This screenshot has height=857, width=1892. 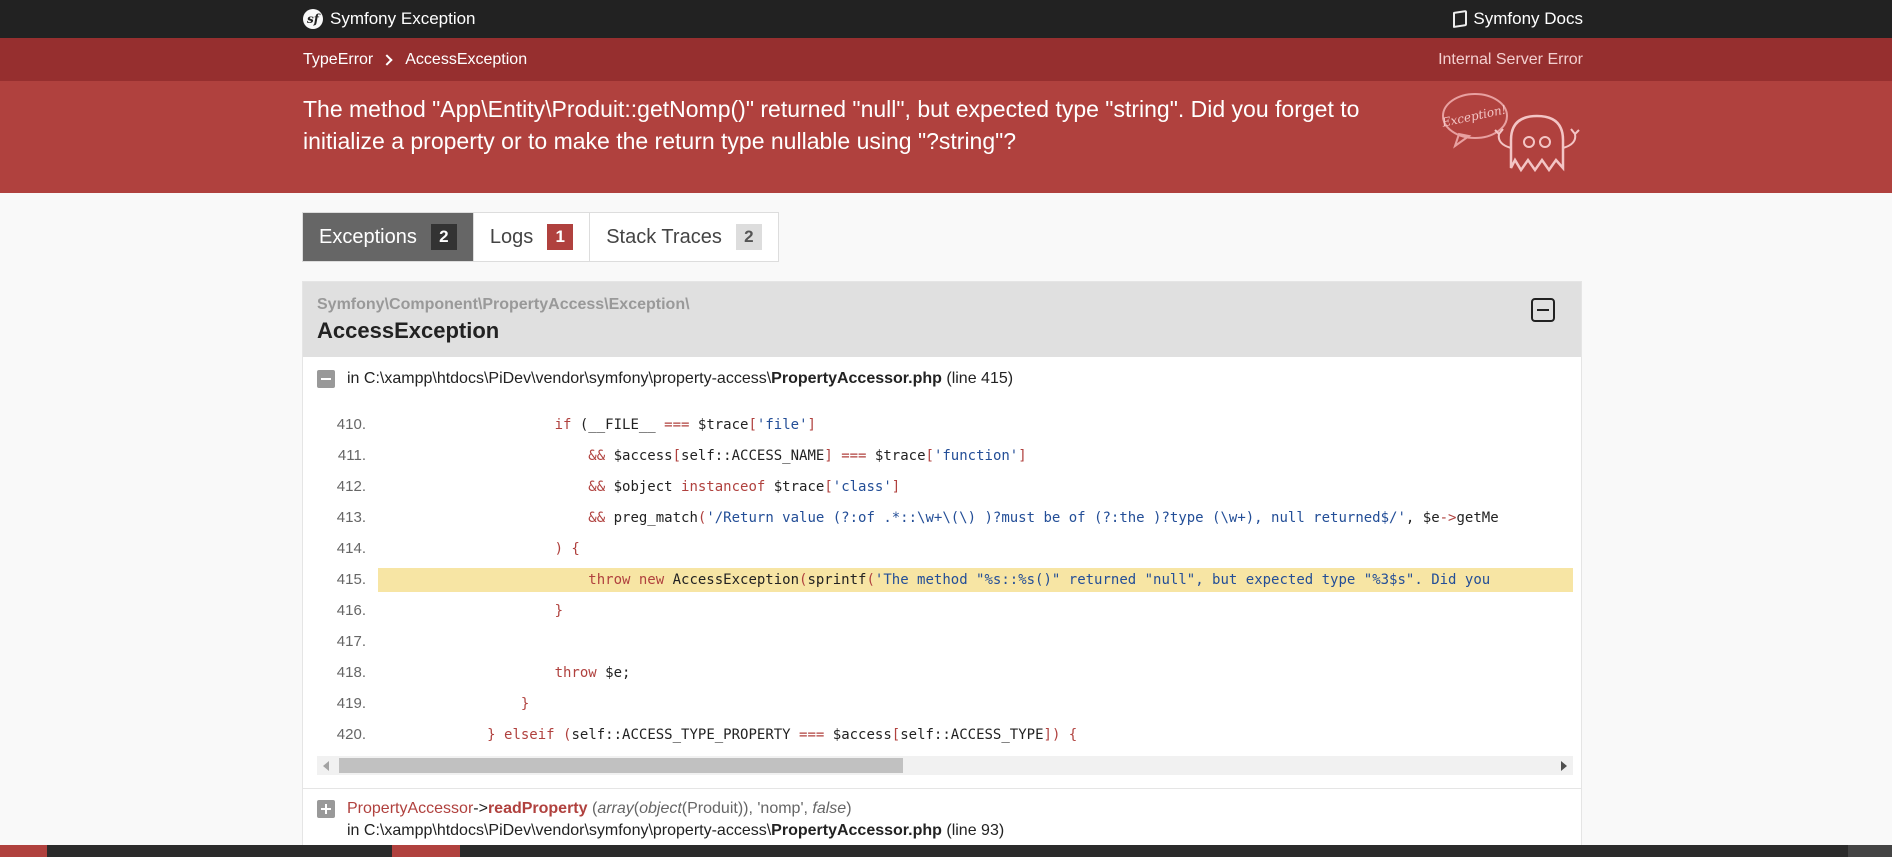 I want to click on code-token: &&, so click(x=597, y=455).